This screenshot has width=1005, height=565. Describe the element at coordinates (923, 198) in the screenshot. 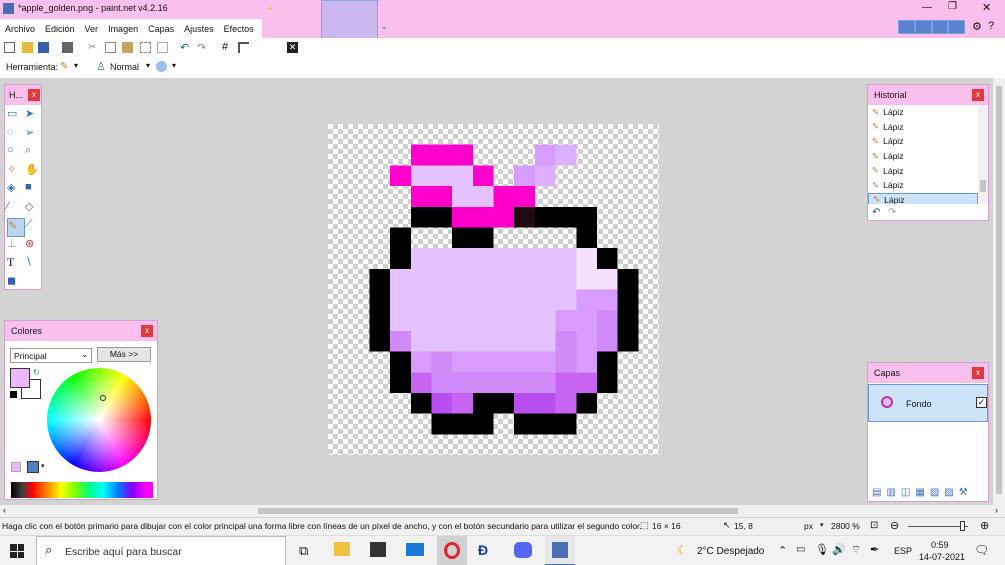

I see `history-item-selected: ✎ Lápiz` at that location.